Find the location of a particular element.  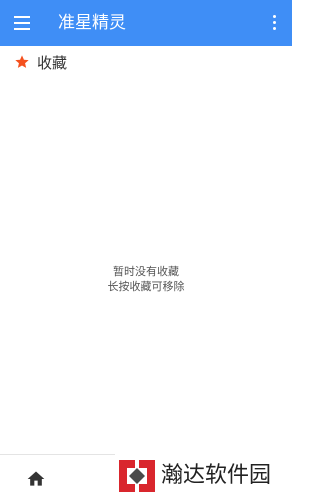

hamburger-menu-icon is located at coordinates (22, 17).